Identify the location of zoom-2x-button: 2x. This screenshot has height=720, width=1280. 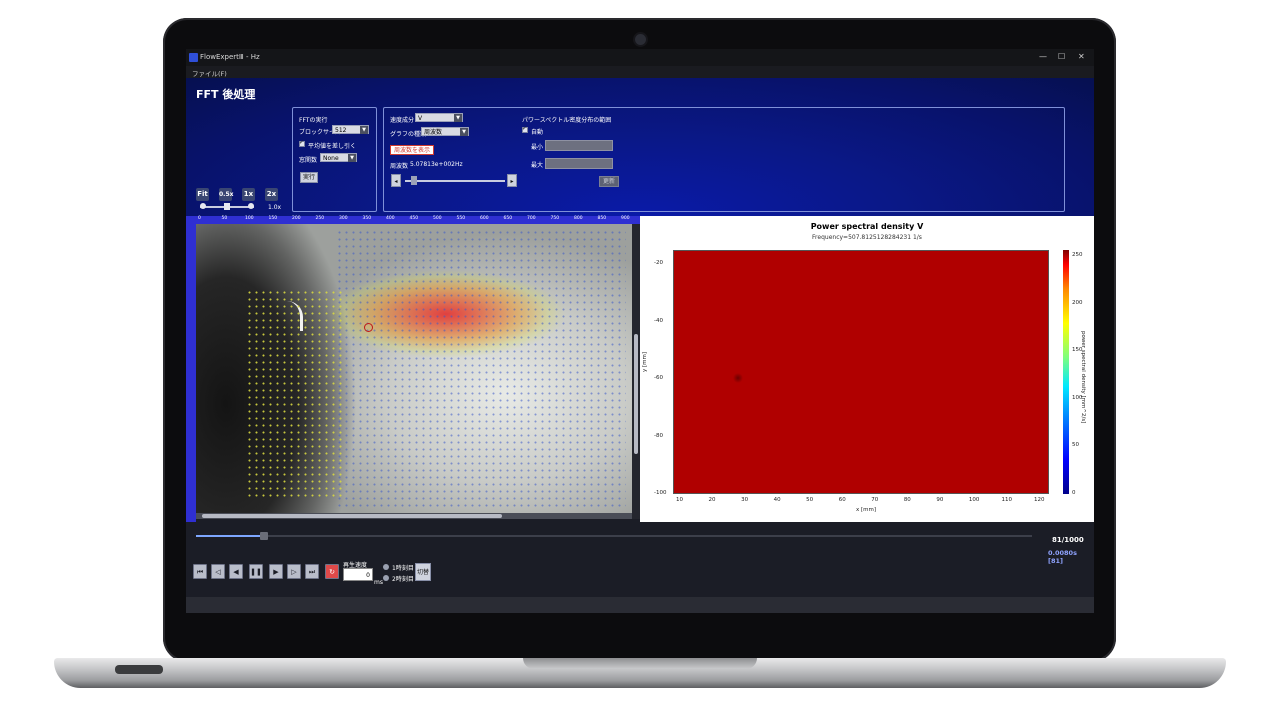
(271, 194).